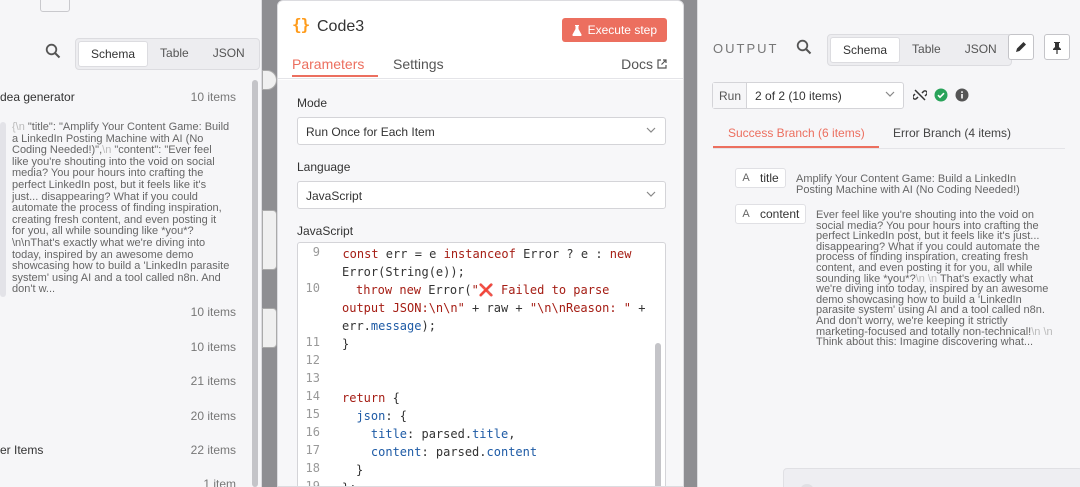  I want to click on field-name: content, so click(780, 214).